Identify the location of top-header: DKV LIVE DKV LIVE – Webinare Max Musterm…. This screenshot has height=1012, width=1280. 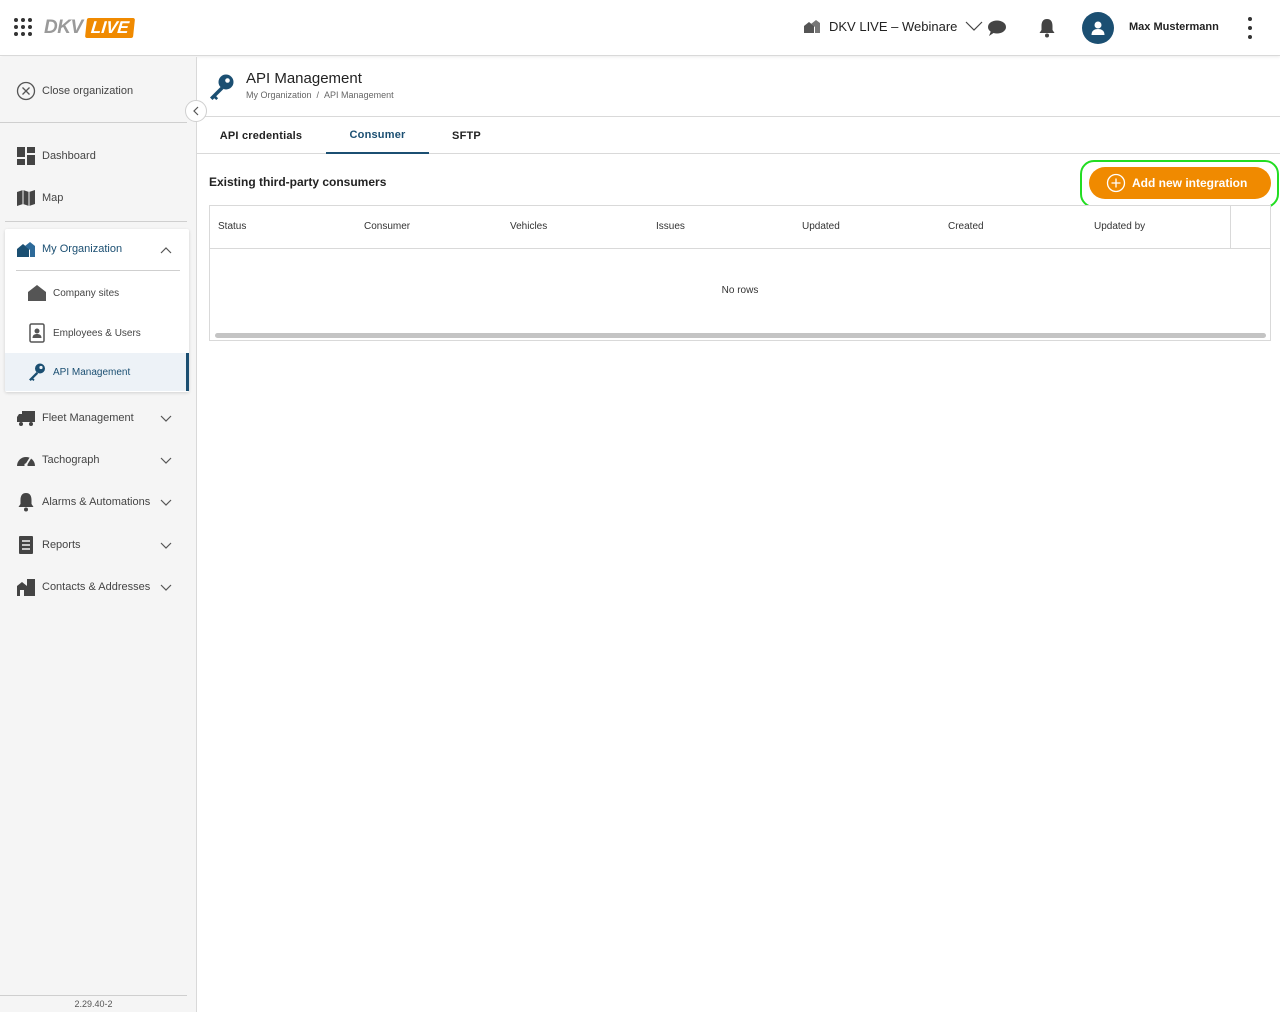
(640, 28).